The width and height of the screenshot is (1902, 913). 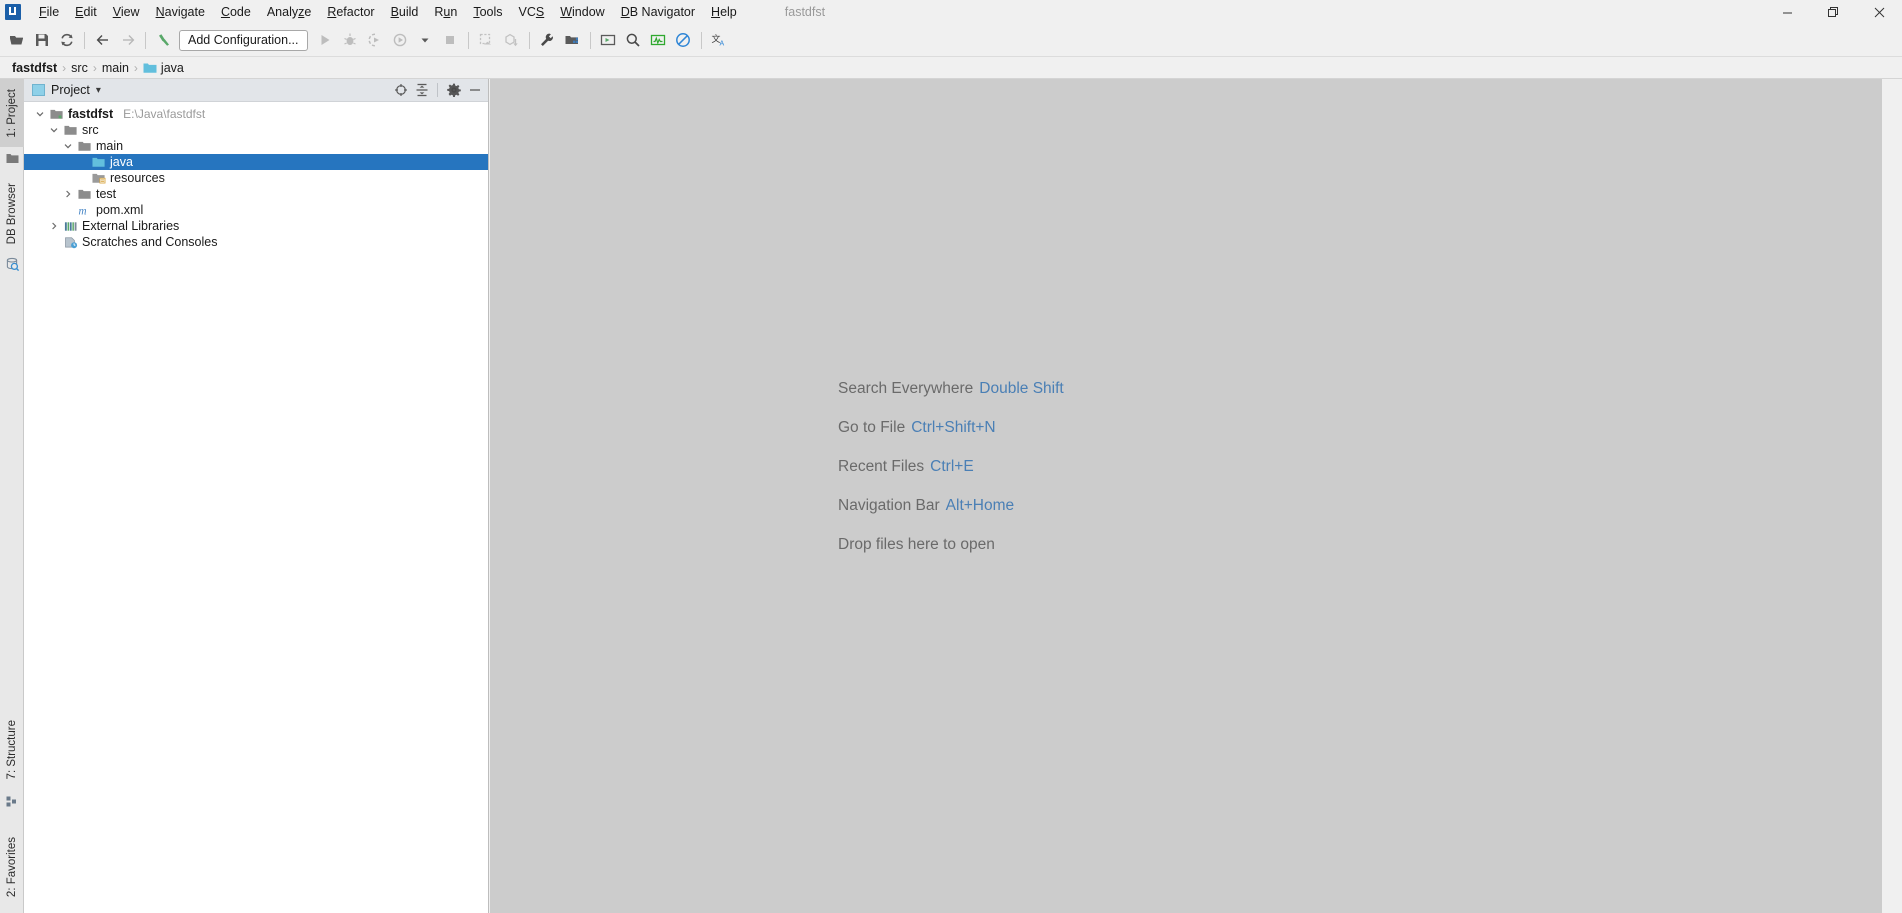 I want to click on close-button, so click(x=1879, y=12).